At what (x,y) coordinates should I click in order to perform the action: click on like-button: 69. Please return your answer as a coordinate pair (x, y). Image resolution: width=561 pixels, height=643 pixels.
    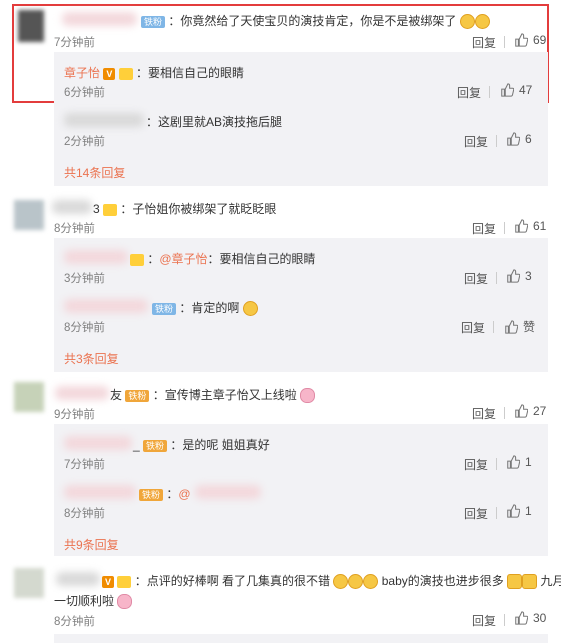
    Looking at the image, I should click on (530, 40).